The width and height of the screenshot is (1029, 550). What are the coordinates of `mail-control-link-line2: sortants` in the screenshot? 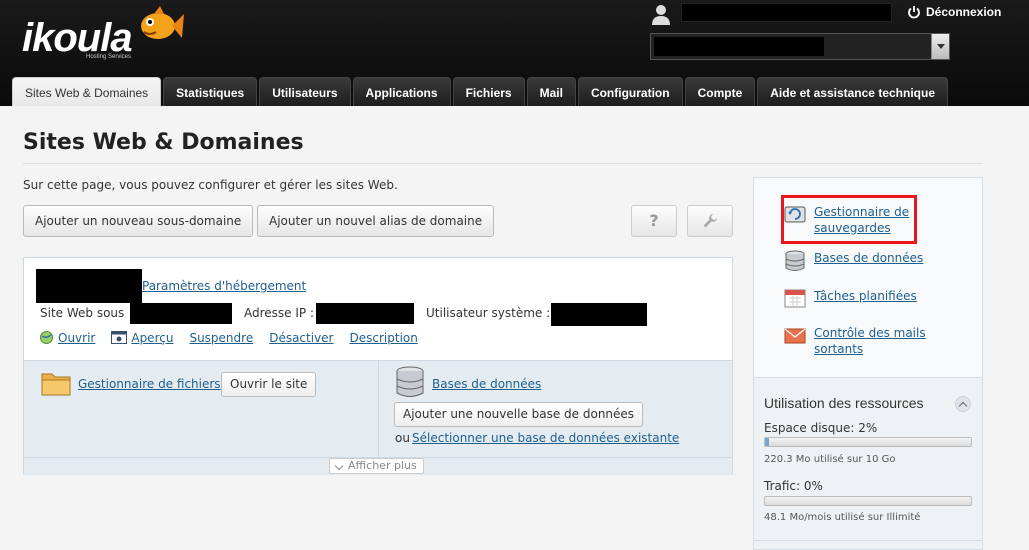 It's located at (870, 349).